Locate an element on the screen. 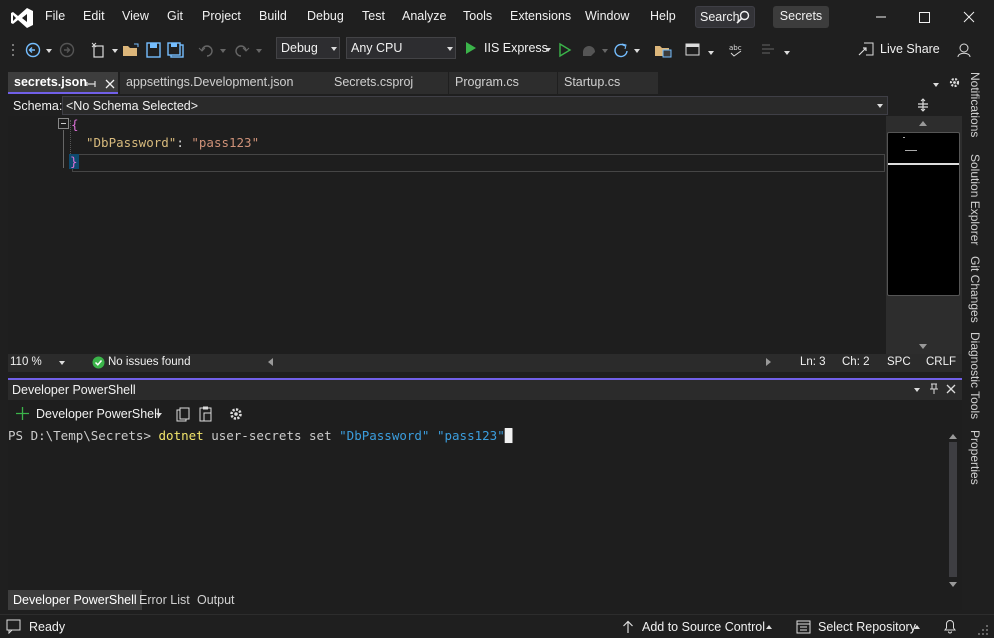  solution-configuration-combo: Debug is located at coordinates (308, 48).